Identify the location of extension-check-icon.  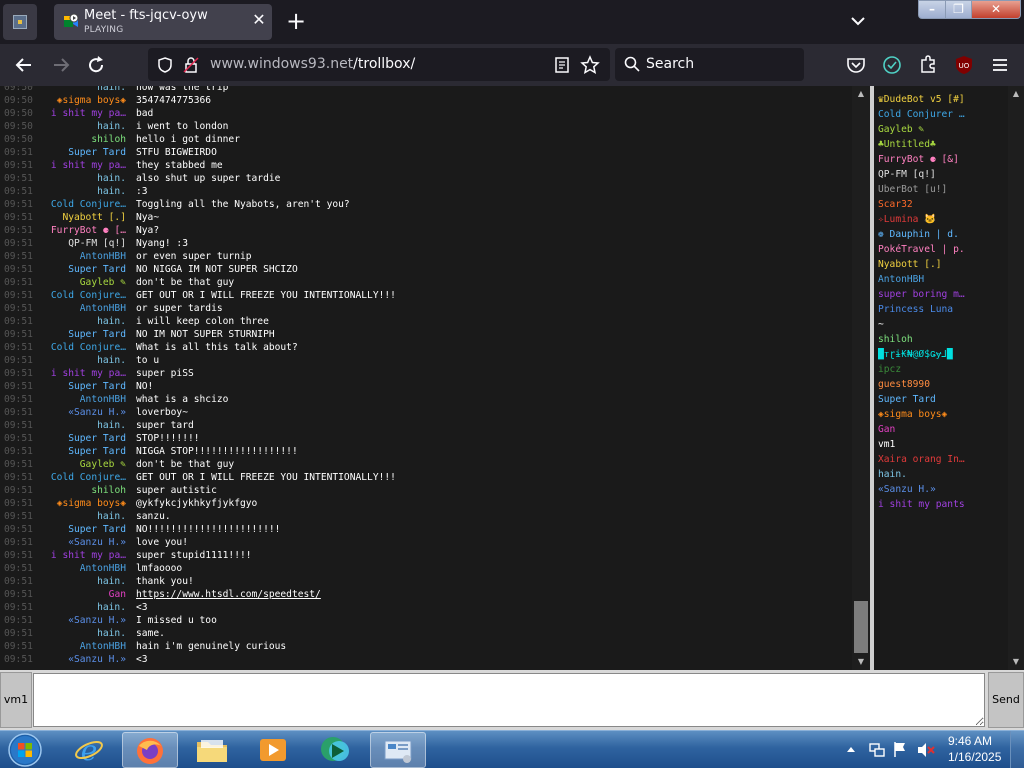
(892, 65).